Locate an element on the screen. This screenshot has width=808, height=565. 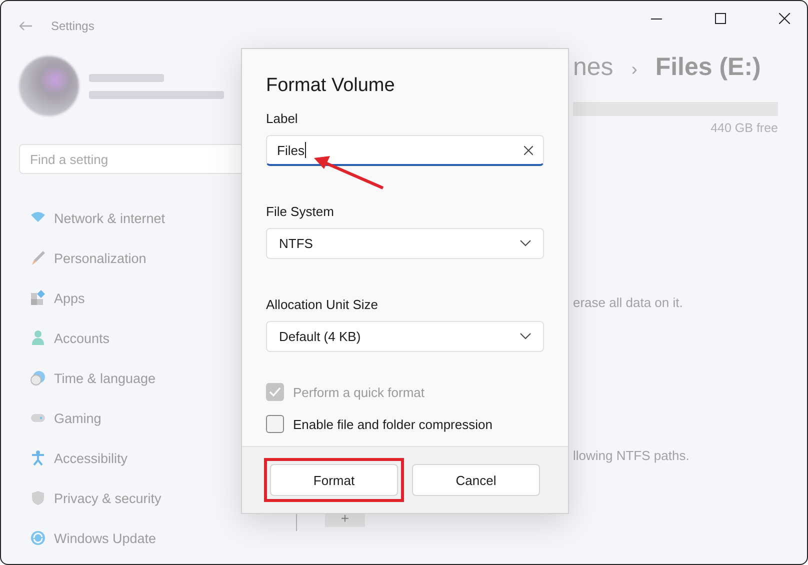
description-text: erase all data on it. is located at coordinates (628, 302).